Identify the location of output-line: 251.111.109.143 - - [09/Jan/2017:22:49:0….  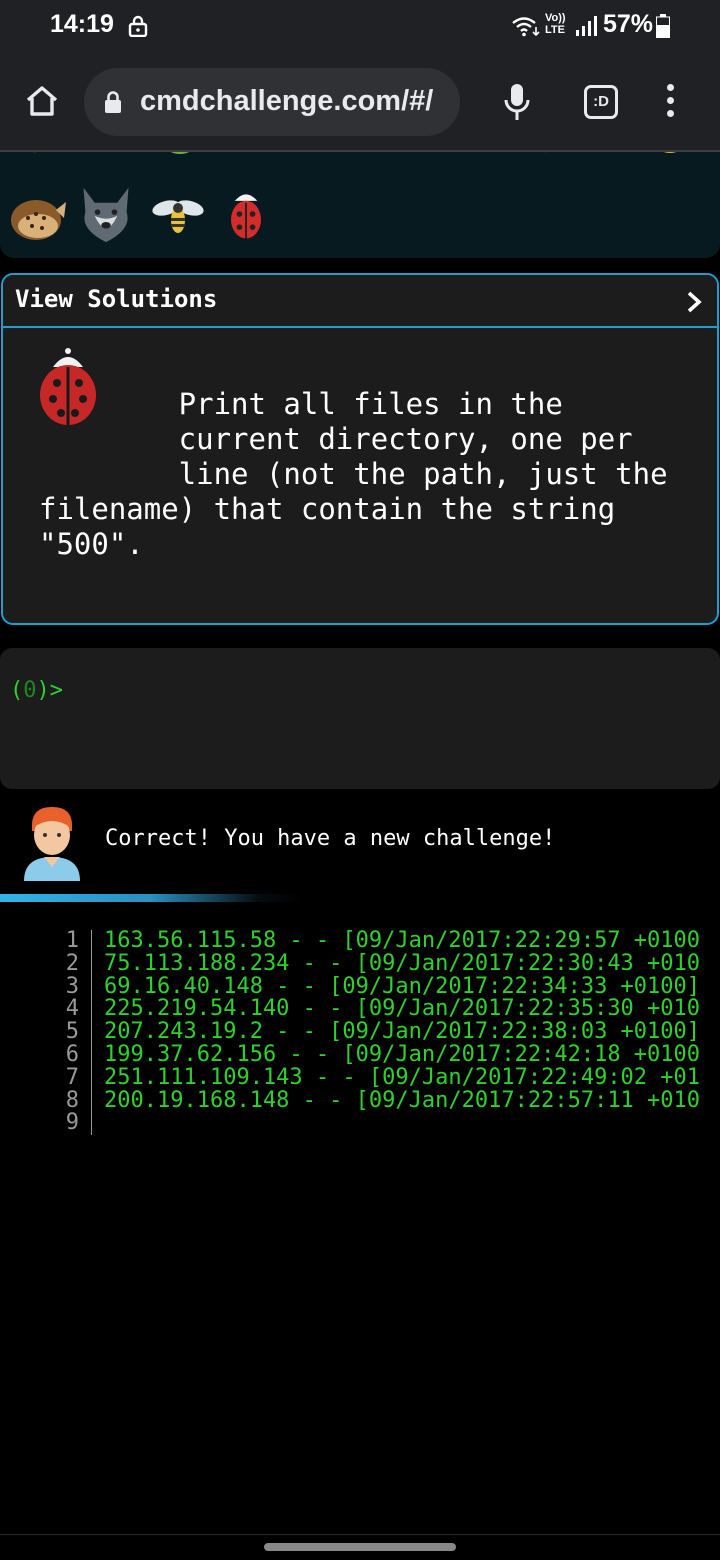
(402, 1077).